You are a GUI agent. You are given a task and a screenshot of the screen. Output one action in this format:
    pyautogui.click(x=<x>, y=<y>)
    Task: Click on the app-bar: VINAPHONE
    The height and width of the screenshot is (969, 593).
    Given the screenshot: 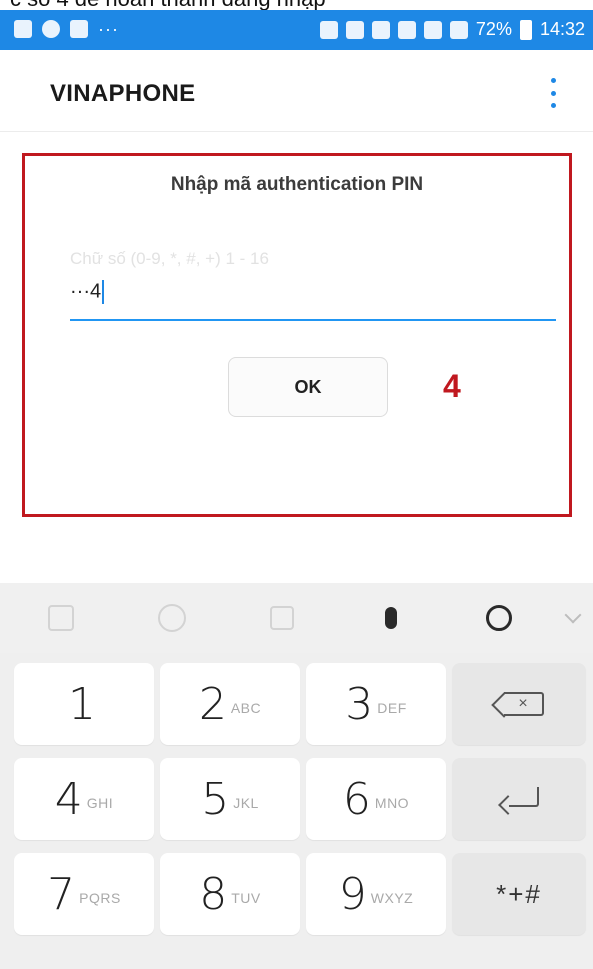 What is the action you would take?
    pyautogui.click(x=296, y=91)
    